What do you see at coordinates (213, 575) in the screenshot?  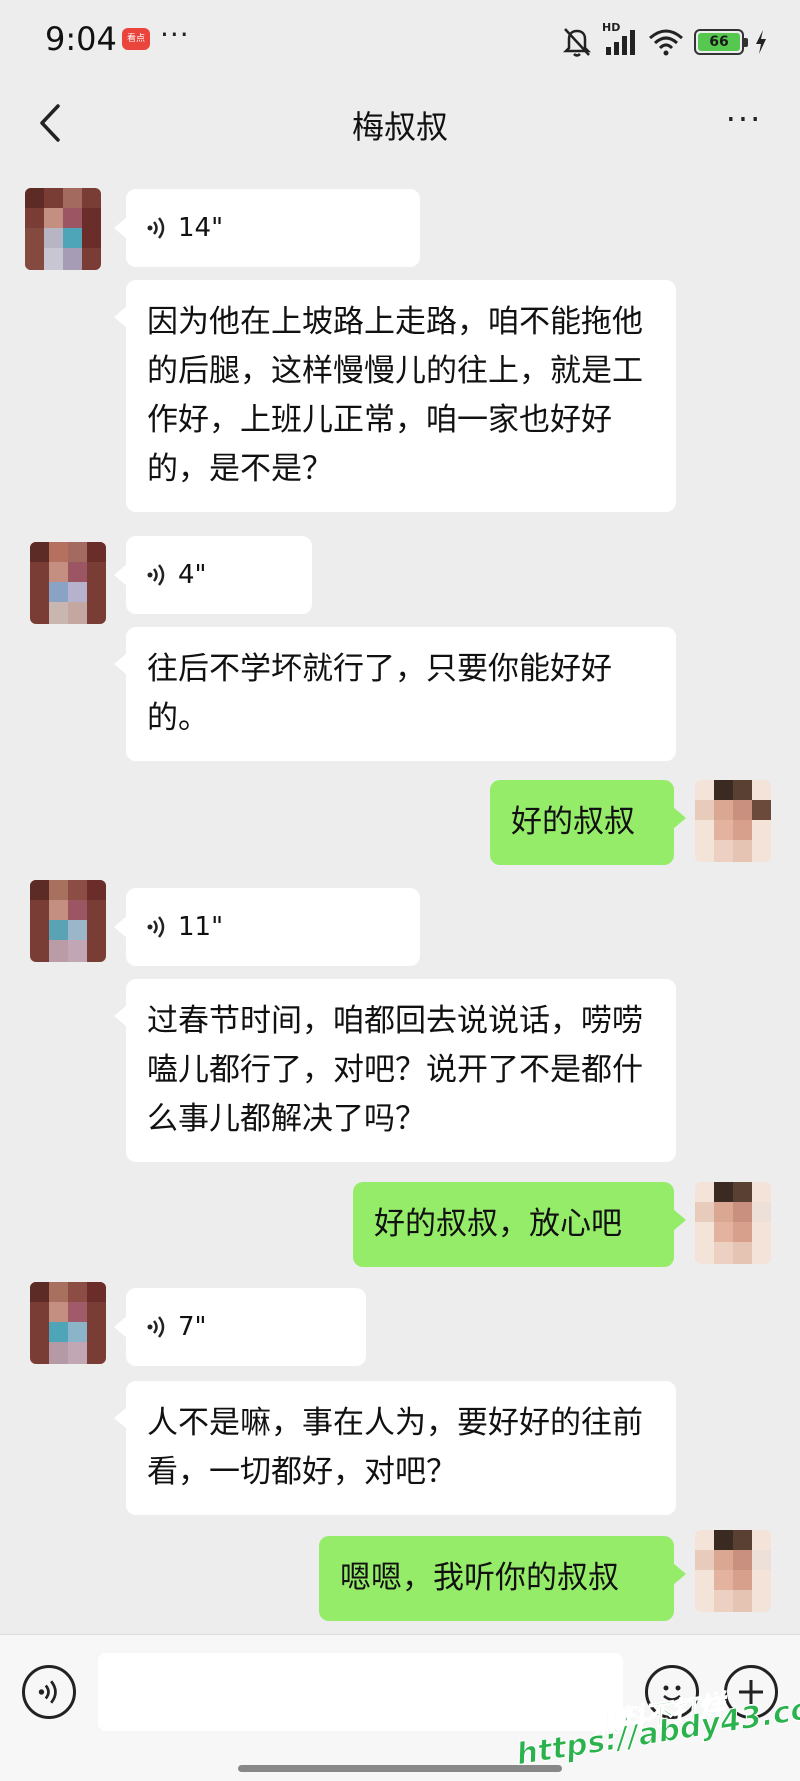 I see `voice-message: 4"` at bounding box center [213, 575].